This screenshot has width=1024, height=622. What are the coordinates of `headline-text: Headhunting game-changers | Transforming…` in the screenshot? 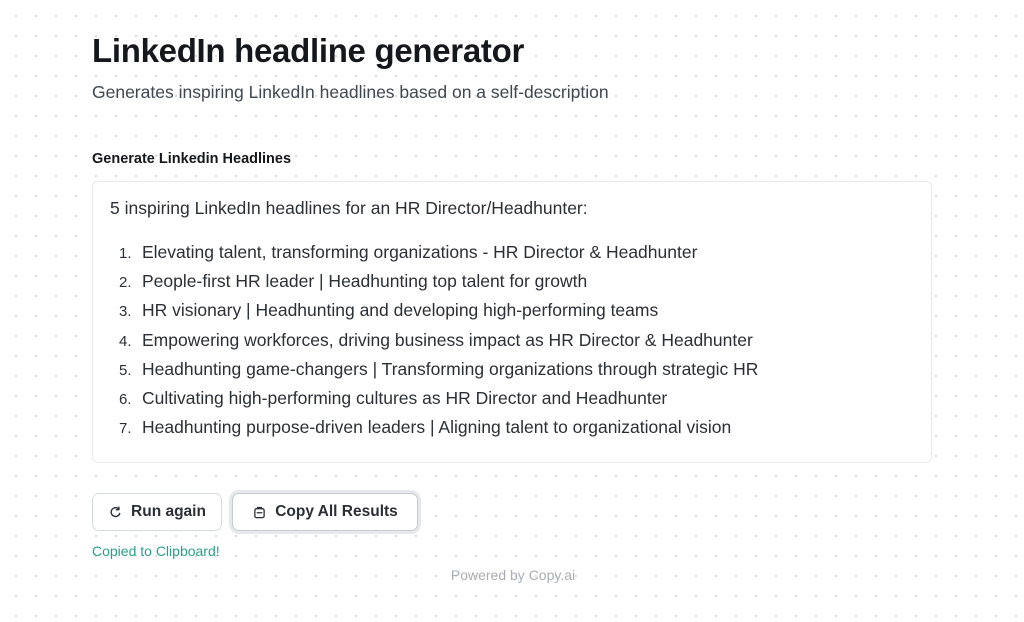 It's located at (450, 368).